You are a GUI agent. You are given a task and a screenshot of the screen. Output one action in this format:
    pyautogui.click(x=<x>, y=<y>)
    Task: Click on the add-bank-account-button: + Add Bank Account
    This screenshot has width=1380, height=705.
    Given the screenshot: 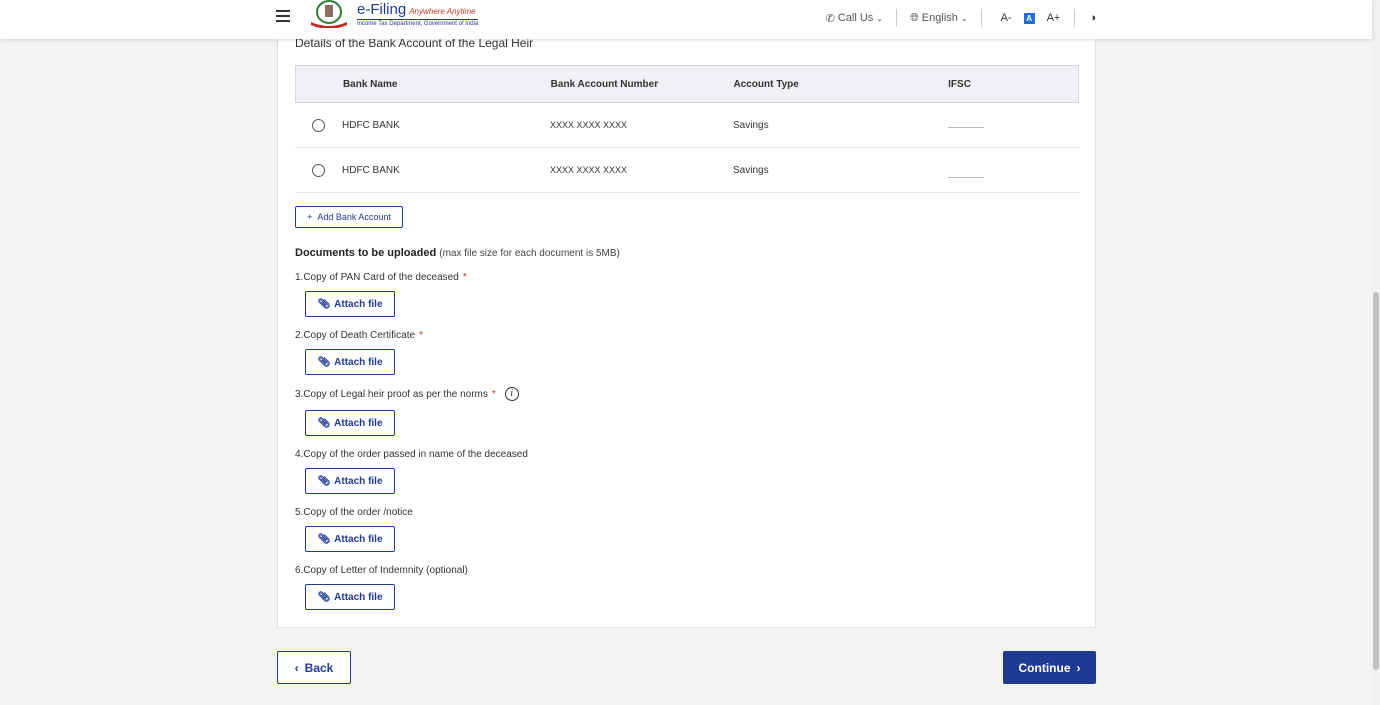 What is the action you would take?
    pyautogui.click(x=349, y=217)
    